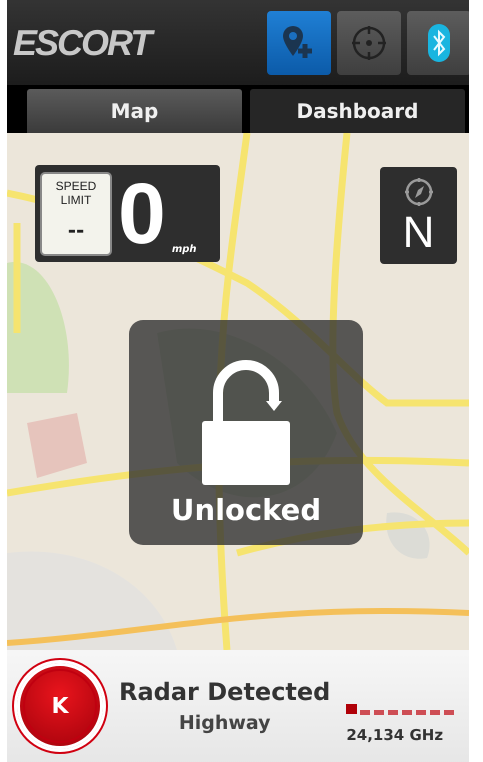 The height and width of the screenshot is (762, 483). I want to click on alert-mode: Highway, so click(224, 723).